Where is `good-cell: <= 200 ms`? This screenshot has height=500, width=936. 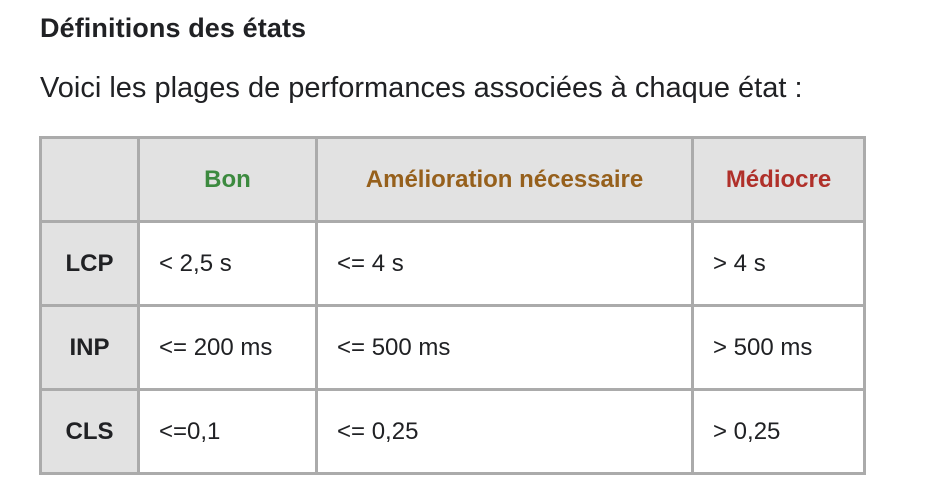 good-cell: <= 200 ms is located at coordinates (227, 347).